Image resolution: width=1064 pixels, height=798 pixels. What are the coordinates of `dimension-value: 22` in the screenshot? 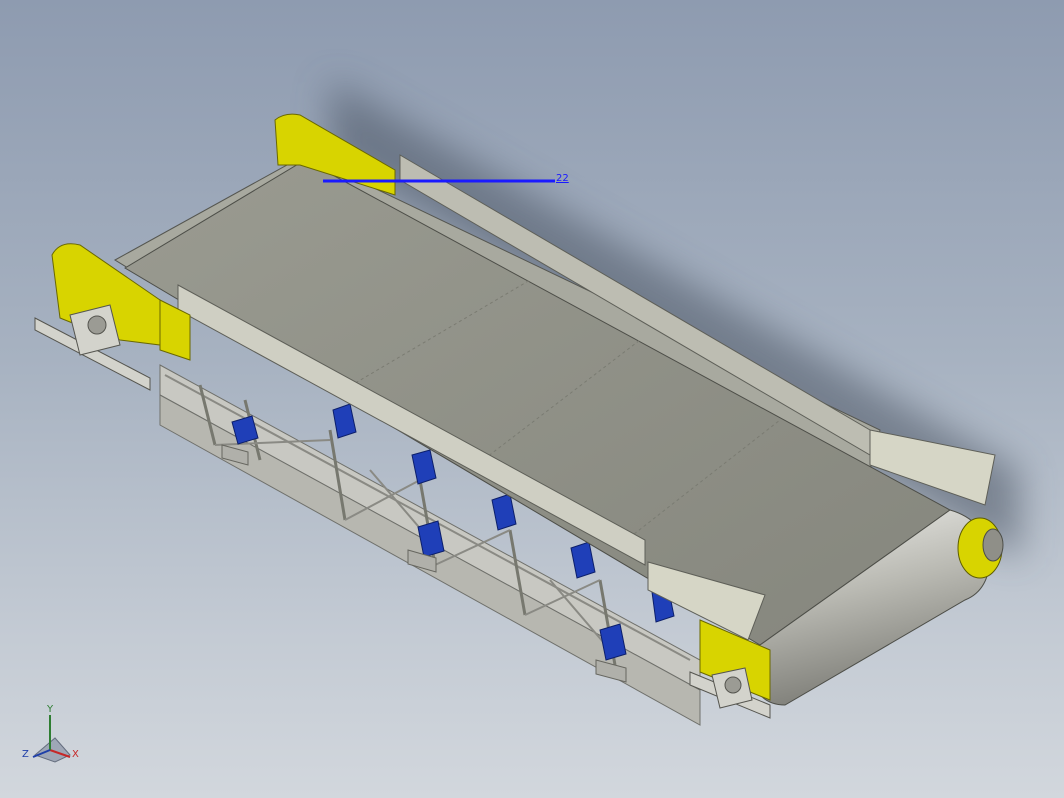 It's located at (562, 178).